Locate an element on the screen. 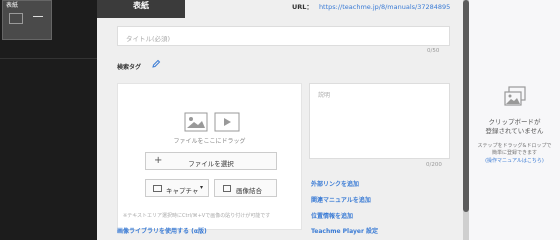 The image size is (560, 240). description-input: 説明 is located at coordinates (379, 121).